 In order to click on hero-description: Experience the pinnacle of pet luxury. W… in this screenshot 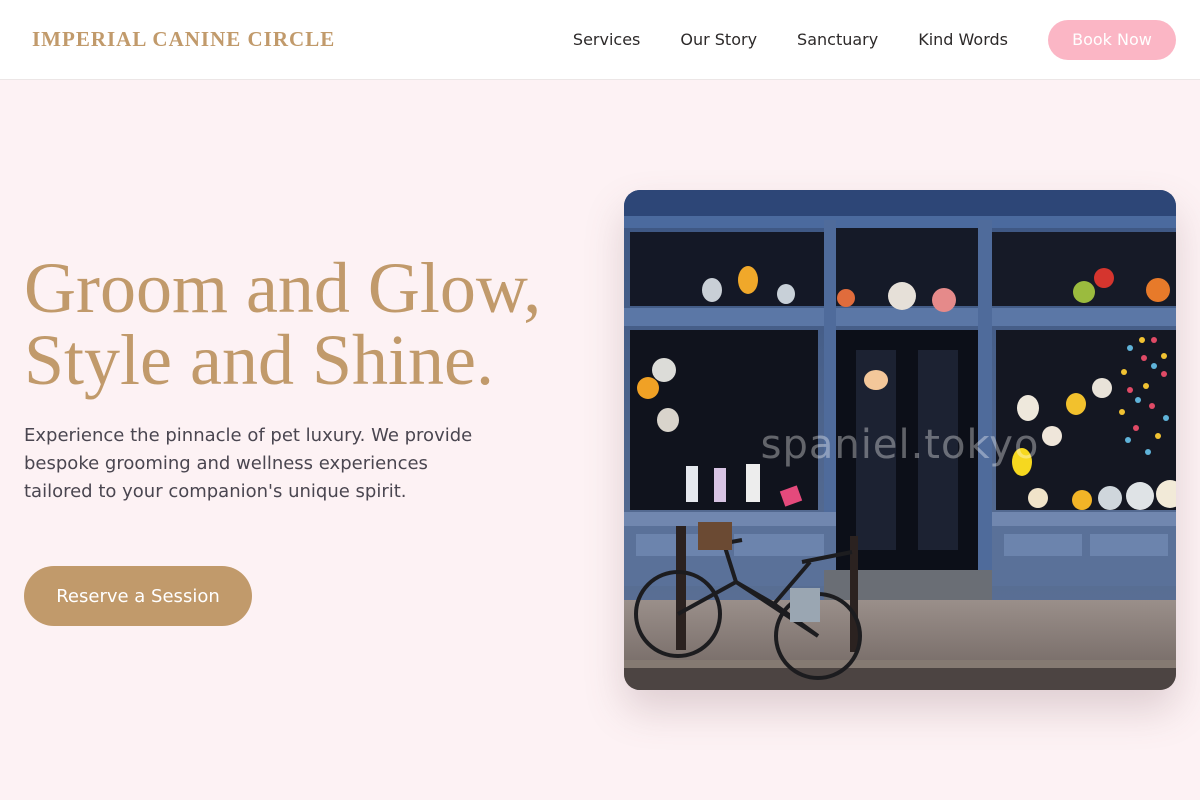, I will do `click(248, 463)`.